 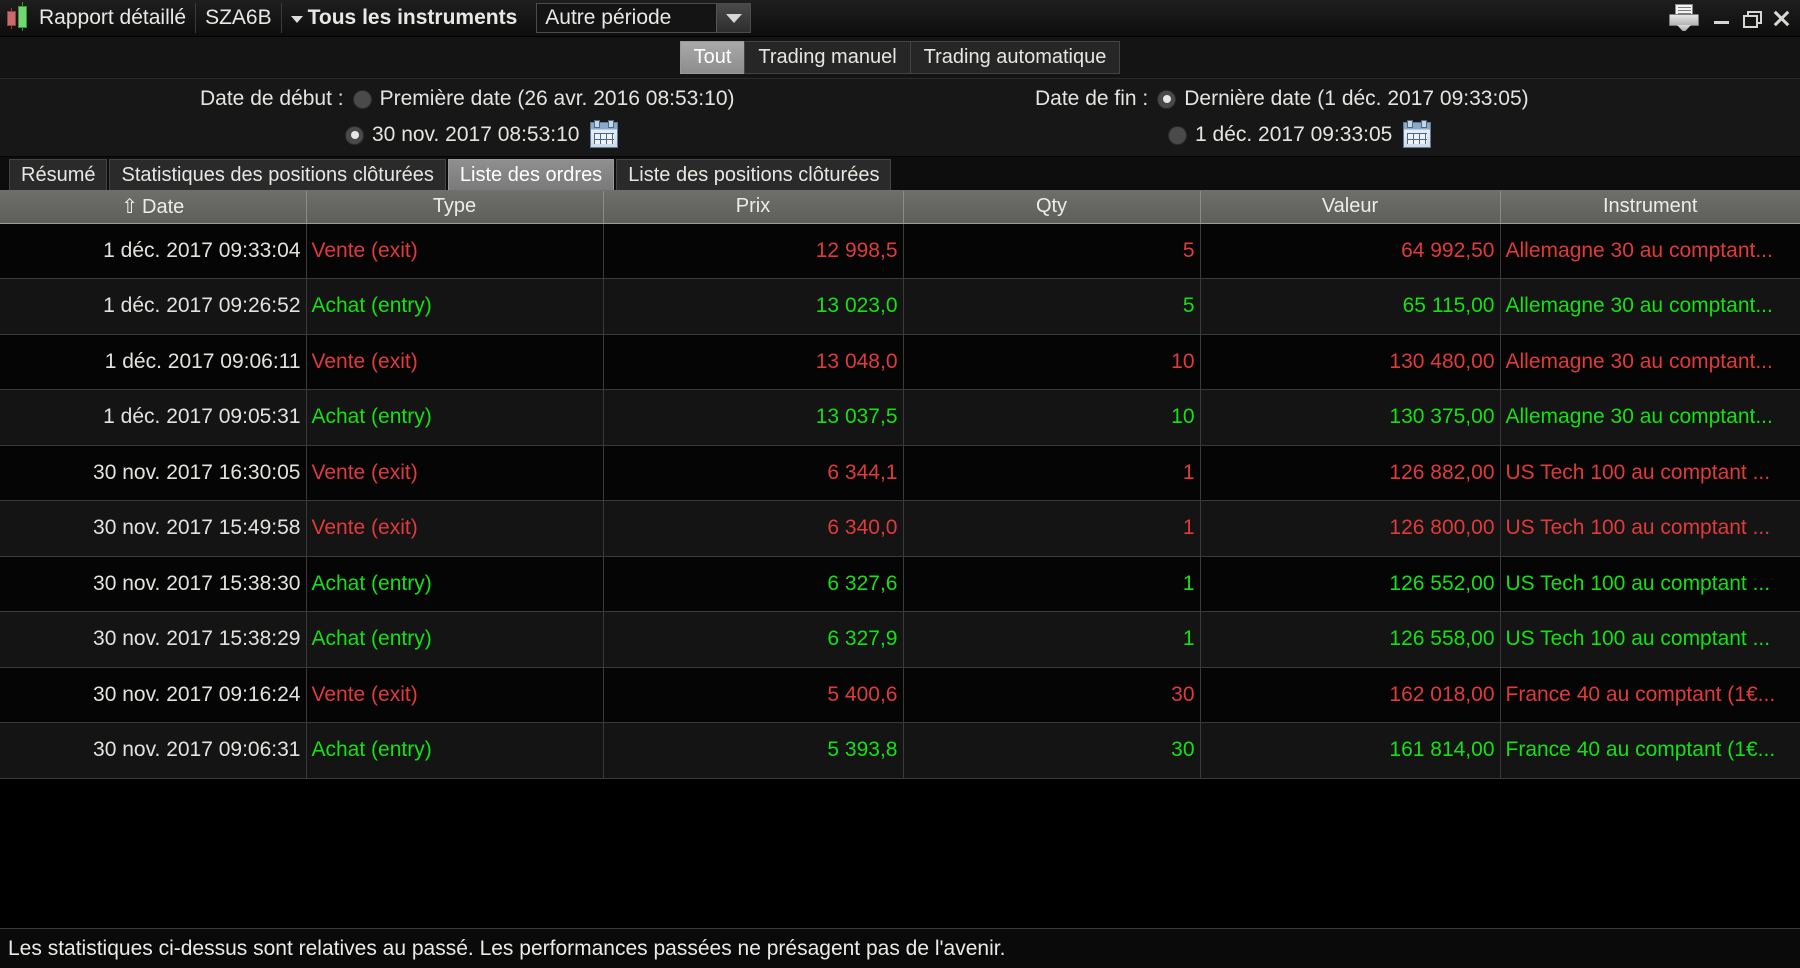 What do you see at coordinates (1052, 750) in the screenshot?
I see `cell-qty: 30` at bounding box center [1052, 750].